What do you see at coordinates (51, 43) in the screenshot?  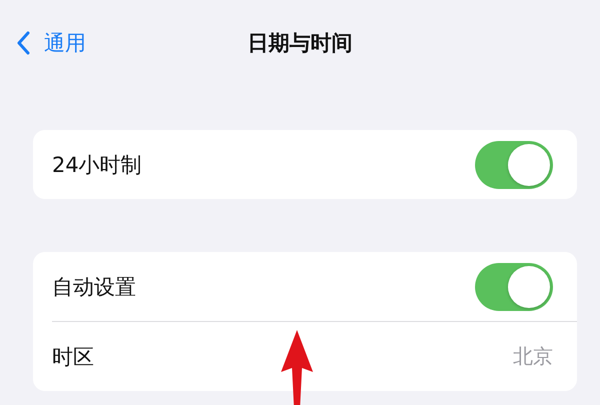 I see `back-button: 通用` at bounding box center [51, 43].